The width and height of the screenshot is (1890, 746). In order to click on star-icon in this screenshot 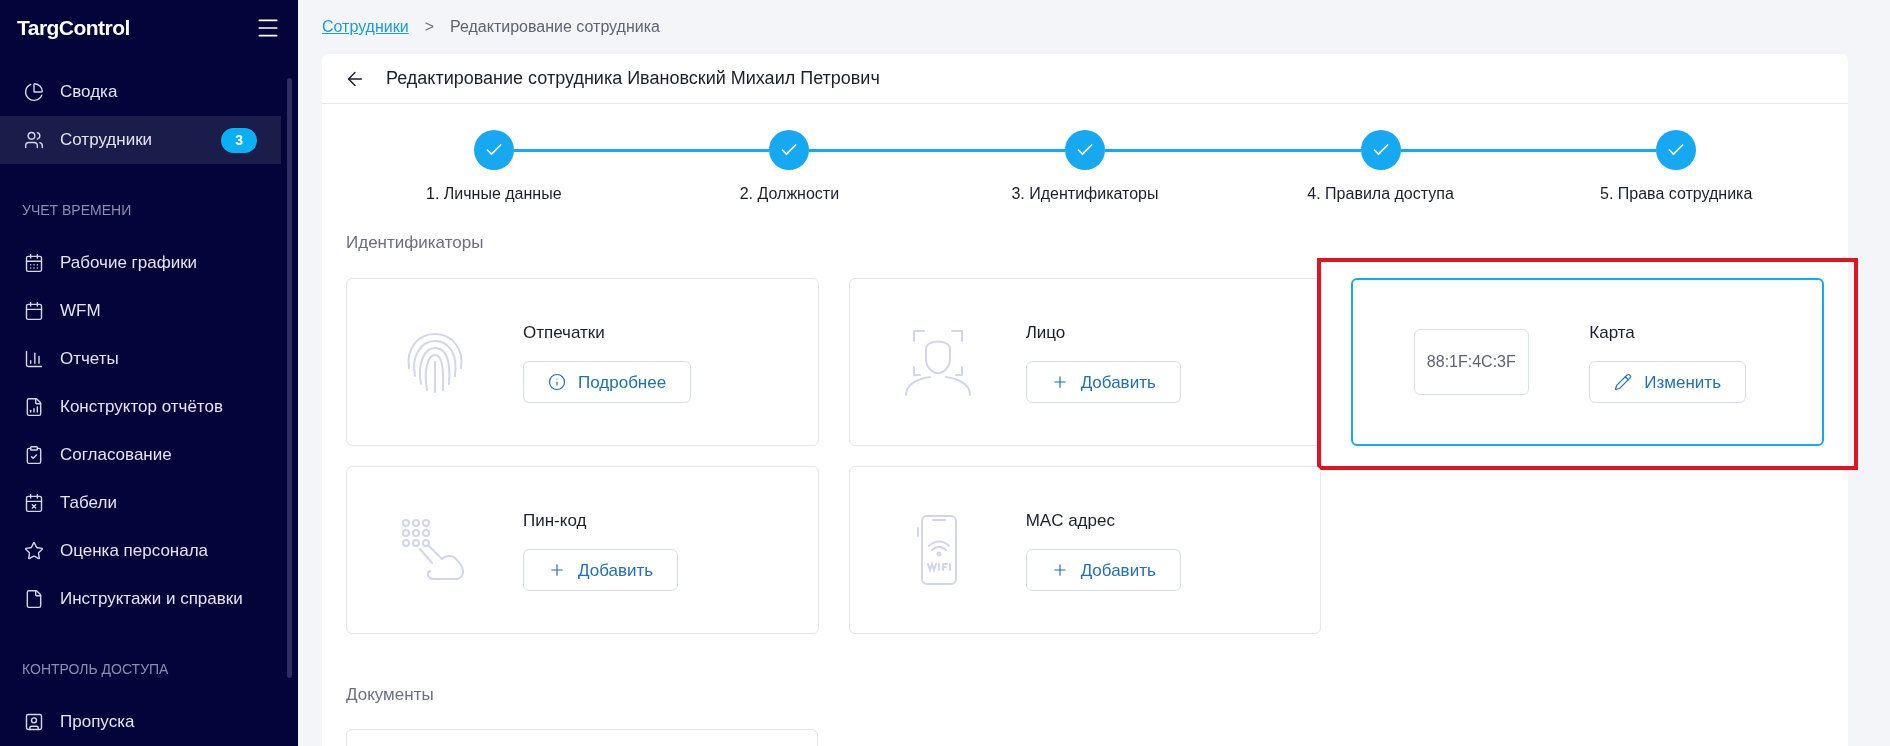, I will do `click(34, 551)`.